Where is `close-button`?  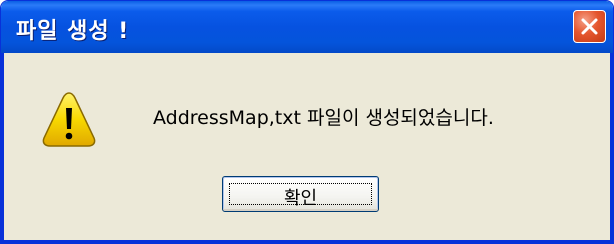
close-button is located at coordinates (589, 26).